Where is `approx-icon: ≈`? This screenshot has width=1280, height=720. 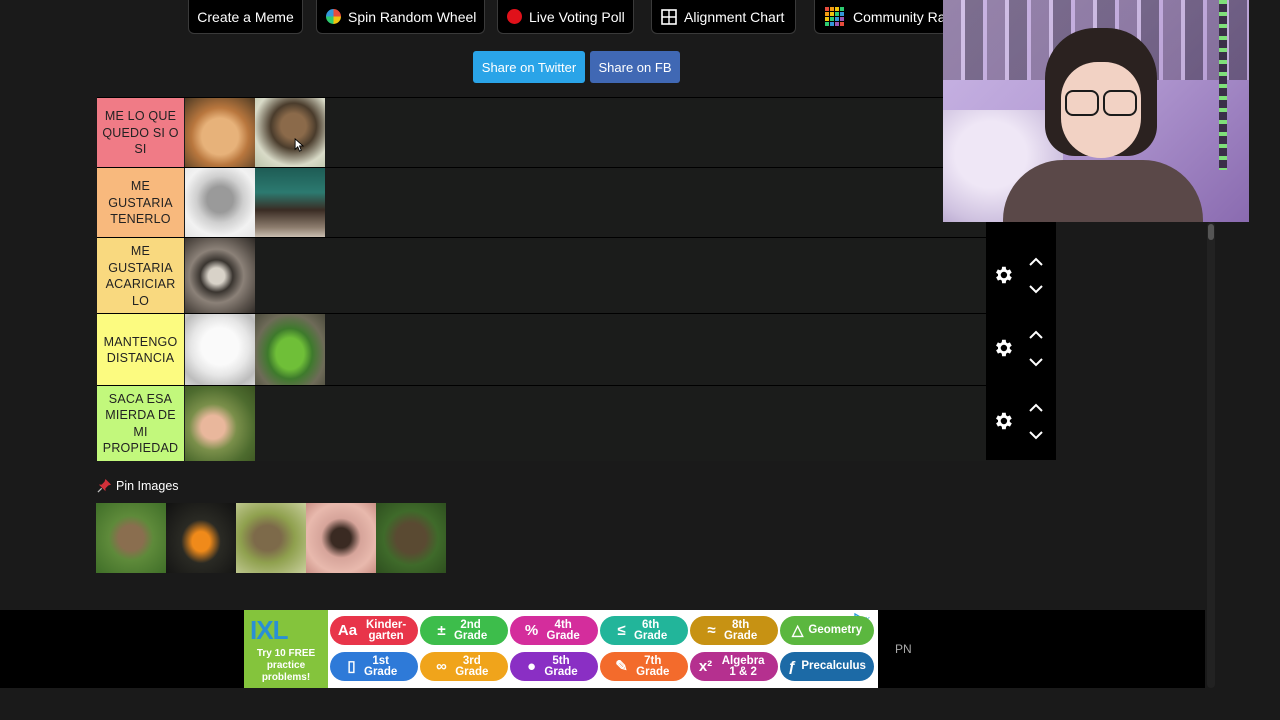 approx-icon: ≈ is located at coordinates (711, 630).